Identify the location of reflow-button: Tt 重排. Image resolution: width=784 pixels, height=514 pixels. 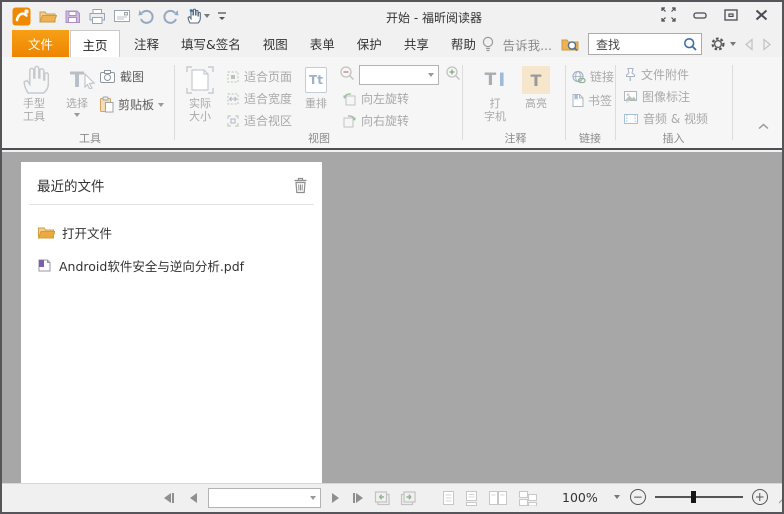
(316, 86).